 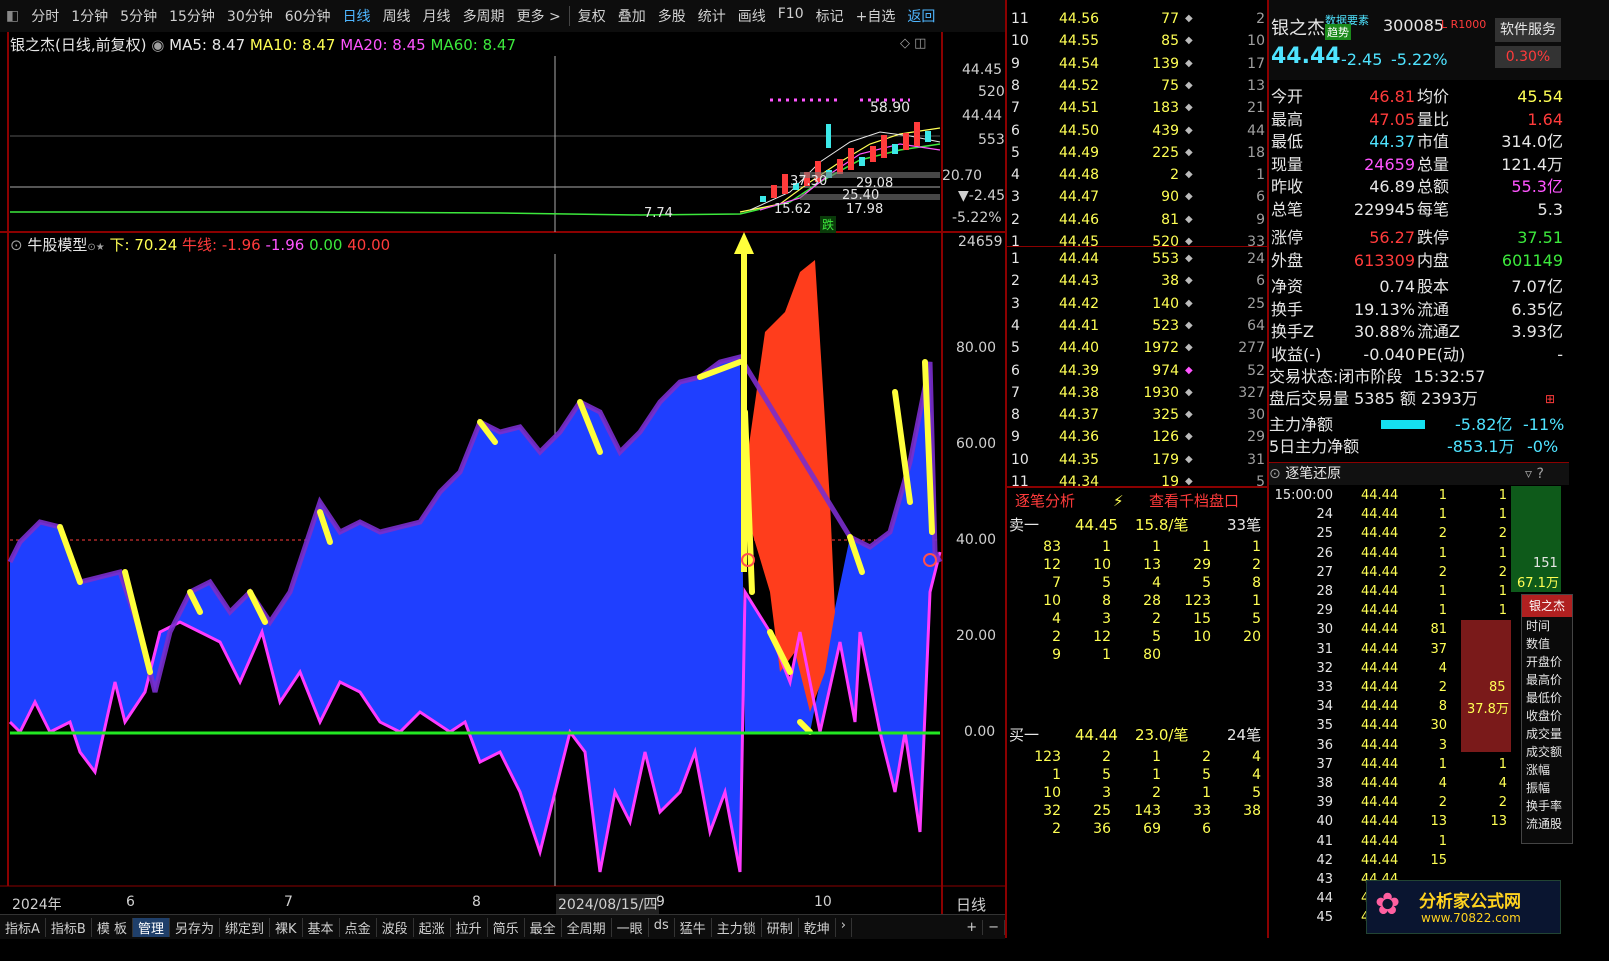 What do you see at coordinates (1138, 415) in the screenshot?
I see `bids-level-8: 8 44.37 325 ◆ 30` at bounding box center [1138, 415].